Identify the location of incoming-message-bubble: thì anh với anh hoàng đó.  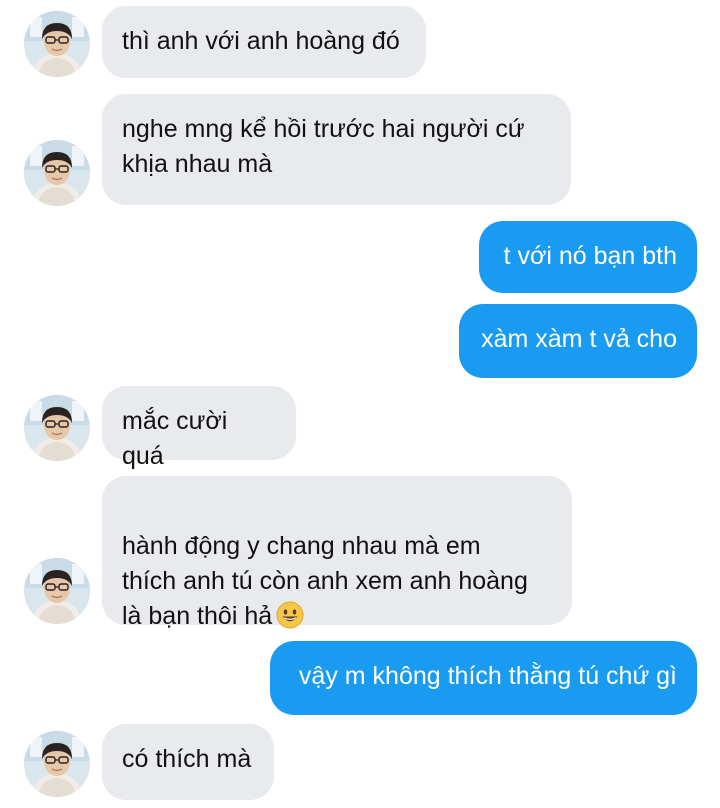
(264, 42).